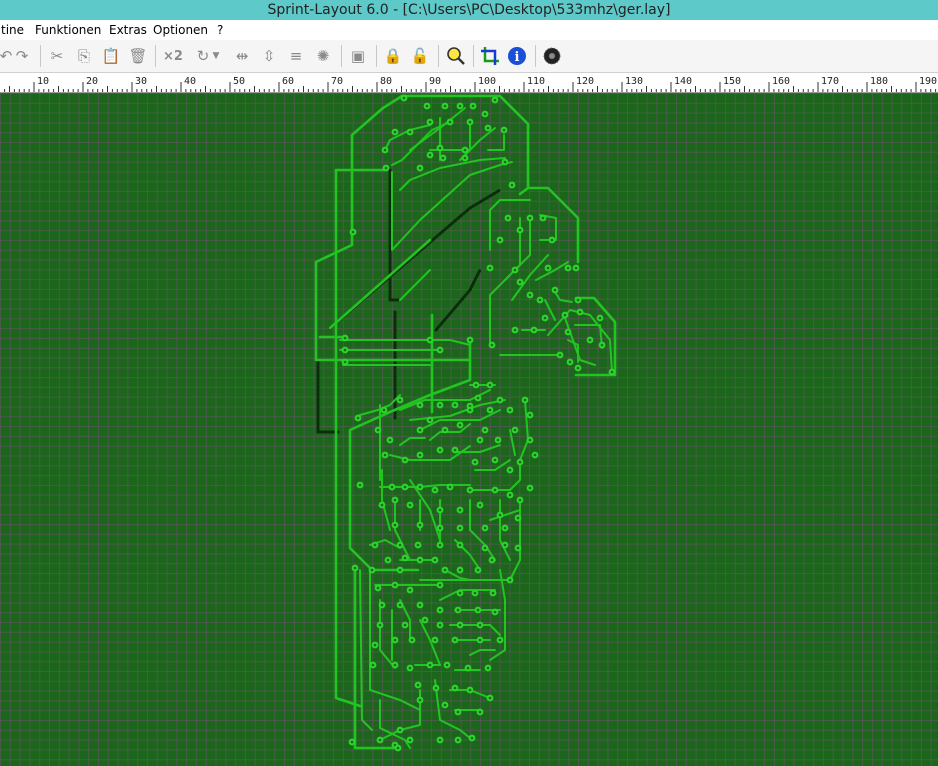 The image size is (938, 766). I want to click on menu-item-help: ?, so click(220, 30).